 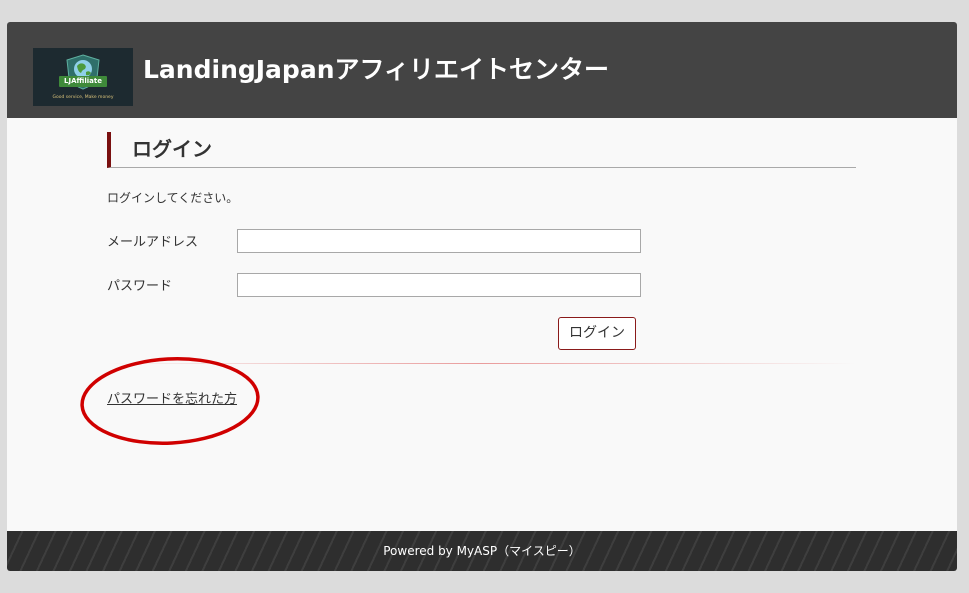 What do you see at coordinates (83, 97) in the screenshot?
I see `logo-tagline: Good service, Make money` at bounding box center [83, 97].